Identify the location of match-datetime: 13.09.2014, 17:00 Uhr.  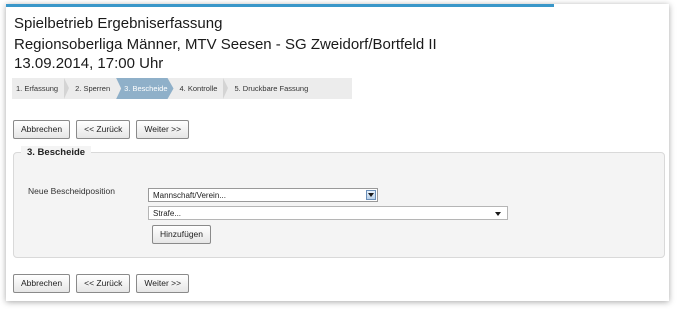
(89, 63).